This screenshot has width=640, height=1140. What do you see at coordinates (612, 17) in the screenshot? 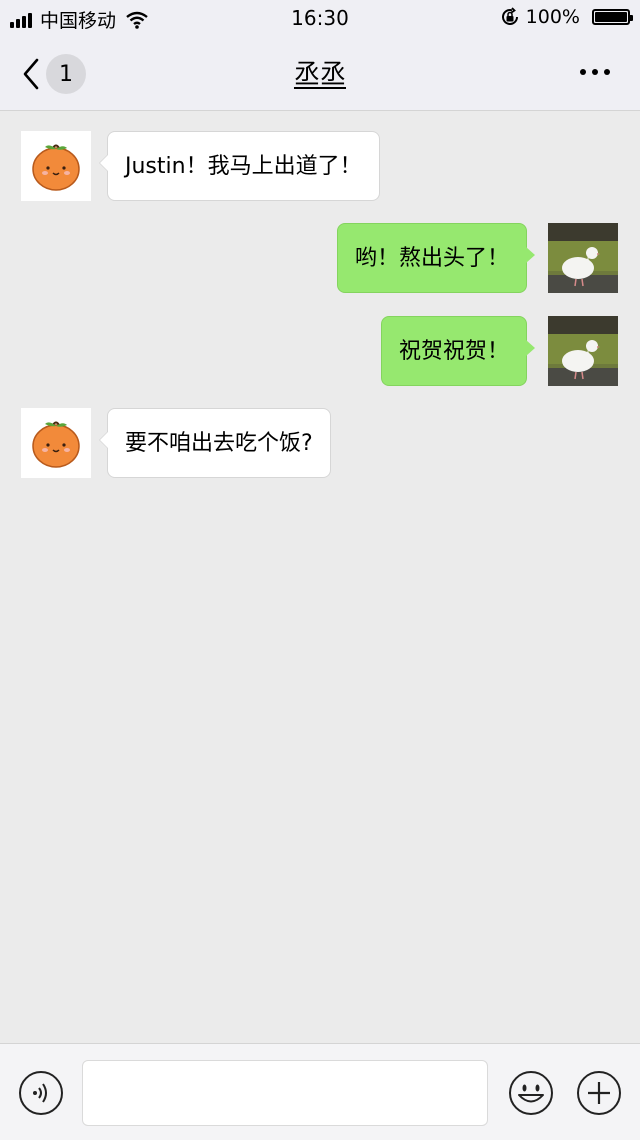
I see `battery-icon` at bounding box center [612, 17].